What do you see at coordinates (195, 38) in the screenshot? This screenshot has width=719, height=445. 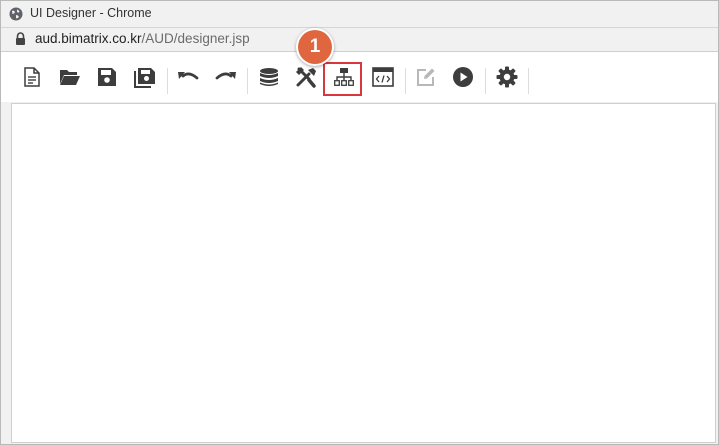 I see `url-path: /AUD/designer.jsp` at bounding box center [195, 38].